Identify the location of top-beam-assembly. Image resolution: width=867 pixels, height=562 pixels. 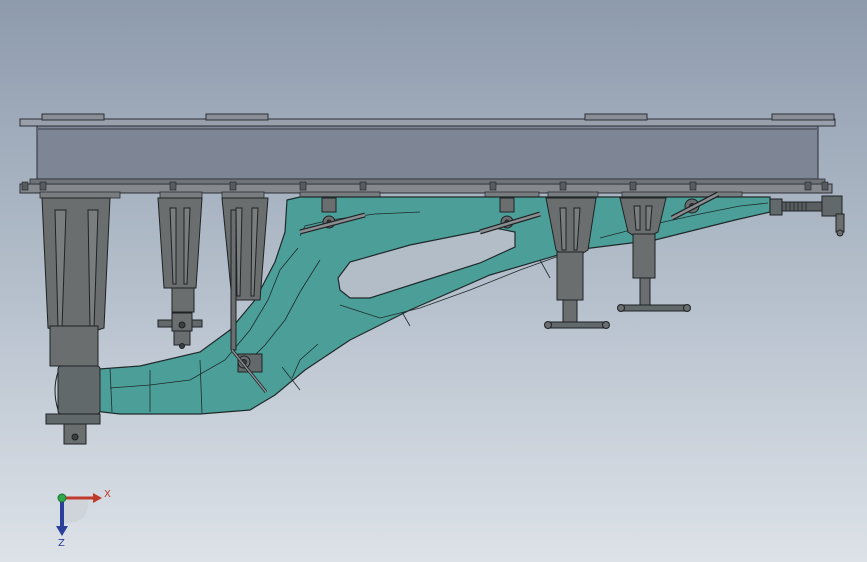
(427, 156).